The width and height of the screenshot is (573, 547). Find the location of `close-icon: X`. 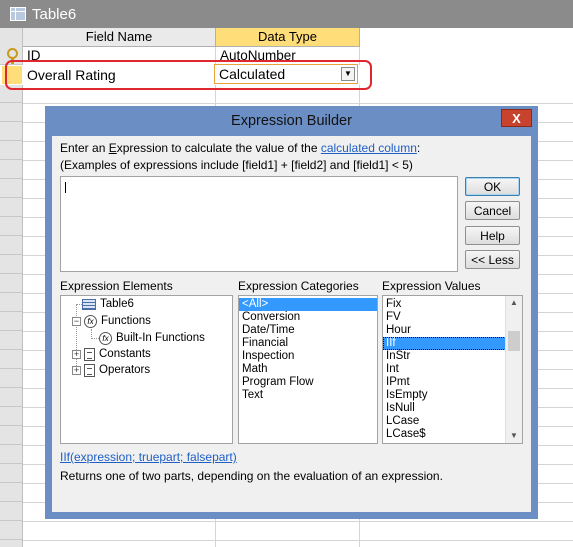

close-icon: X is located at coordinates (516, 118).